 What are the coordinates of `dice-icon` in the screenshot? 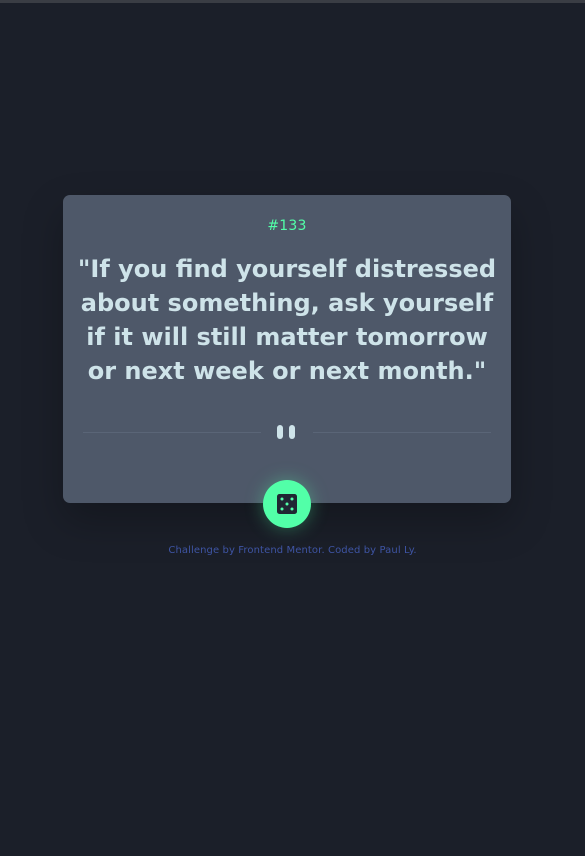 It's located at (287, 504).